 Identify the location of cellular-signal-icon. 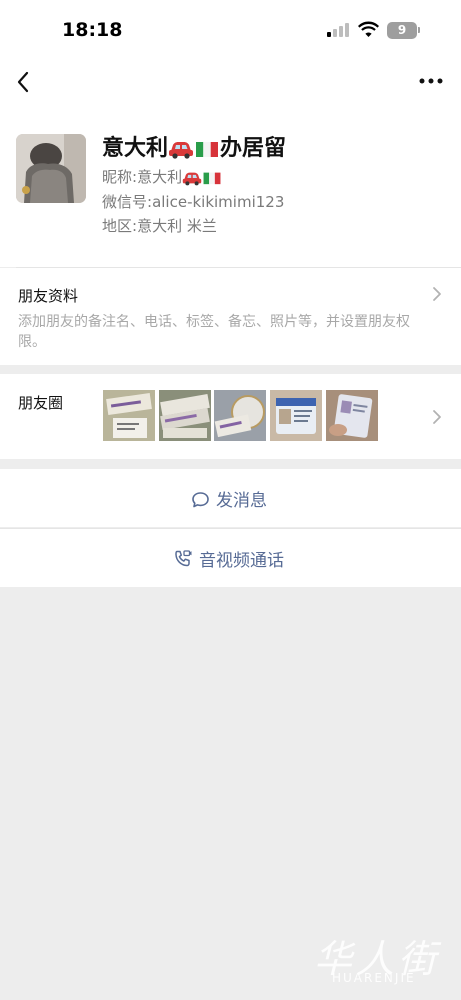
(338, 30).